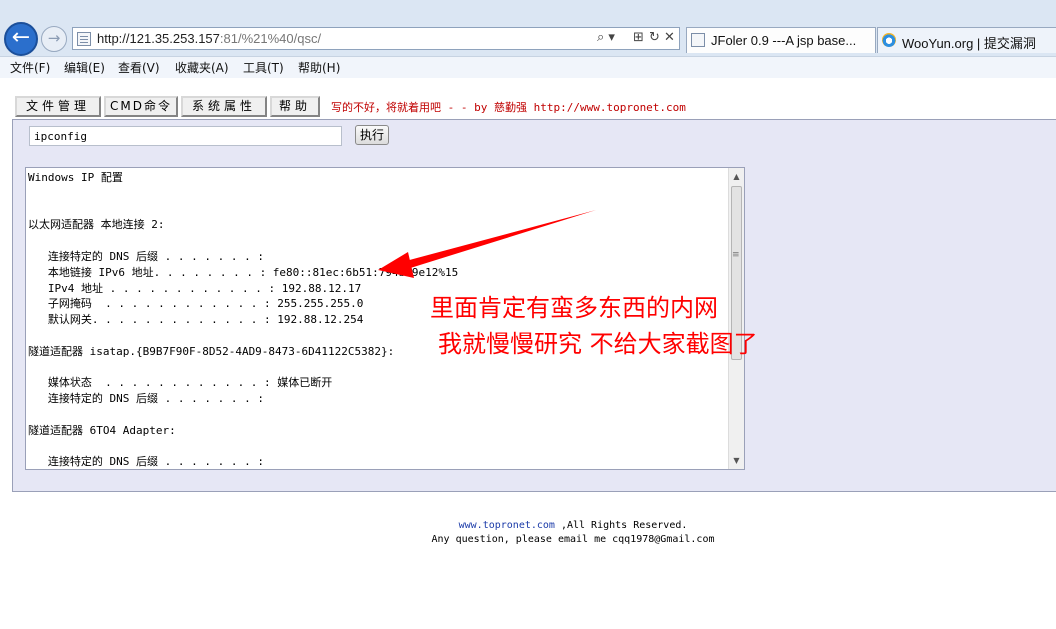 The height and width of the screenshot is (629, 1056). I want to click on tab-wooyun: WooYun.org | 提交漏洞, so click(966, 40).